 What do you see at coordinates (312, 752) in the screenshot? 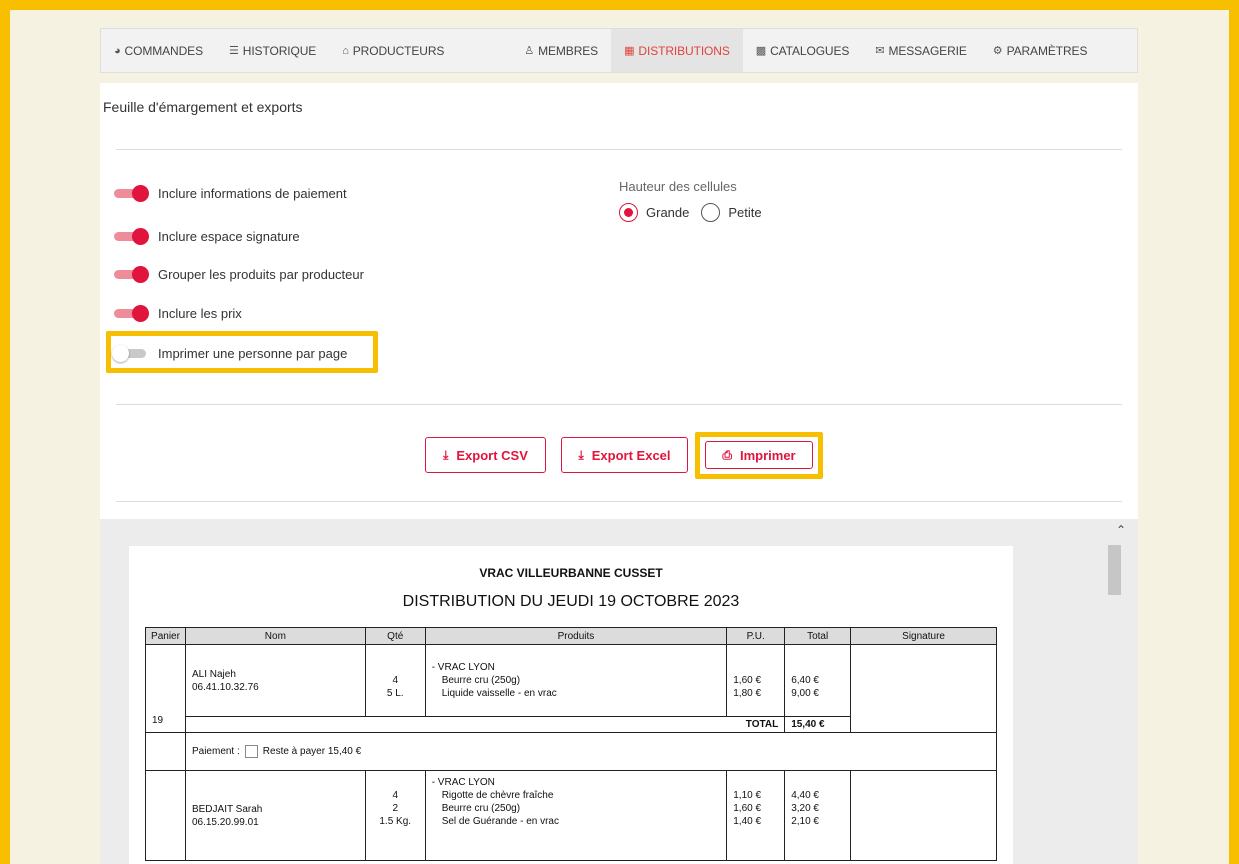
I see `payment-text: Reste à payer 15,40 €` at bounding box center [312, 752].